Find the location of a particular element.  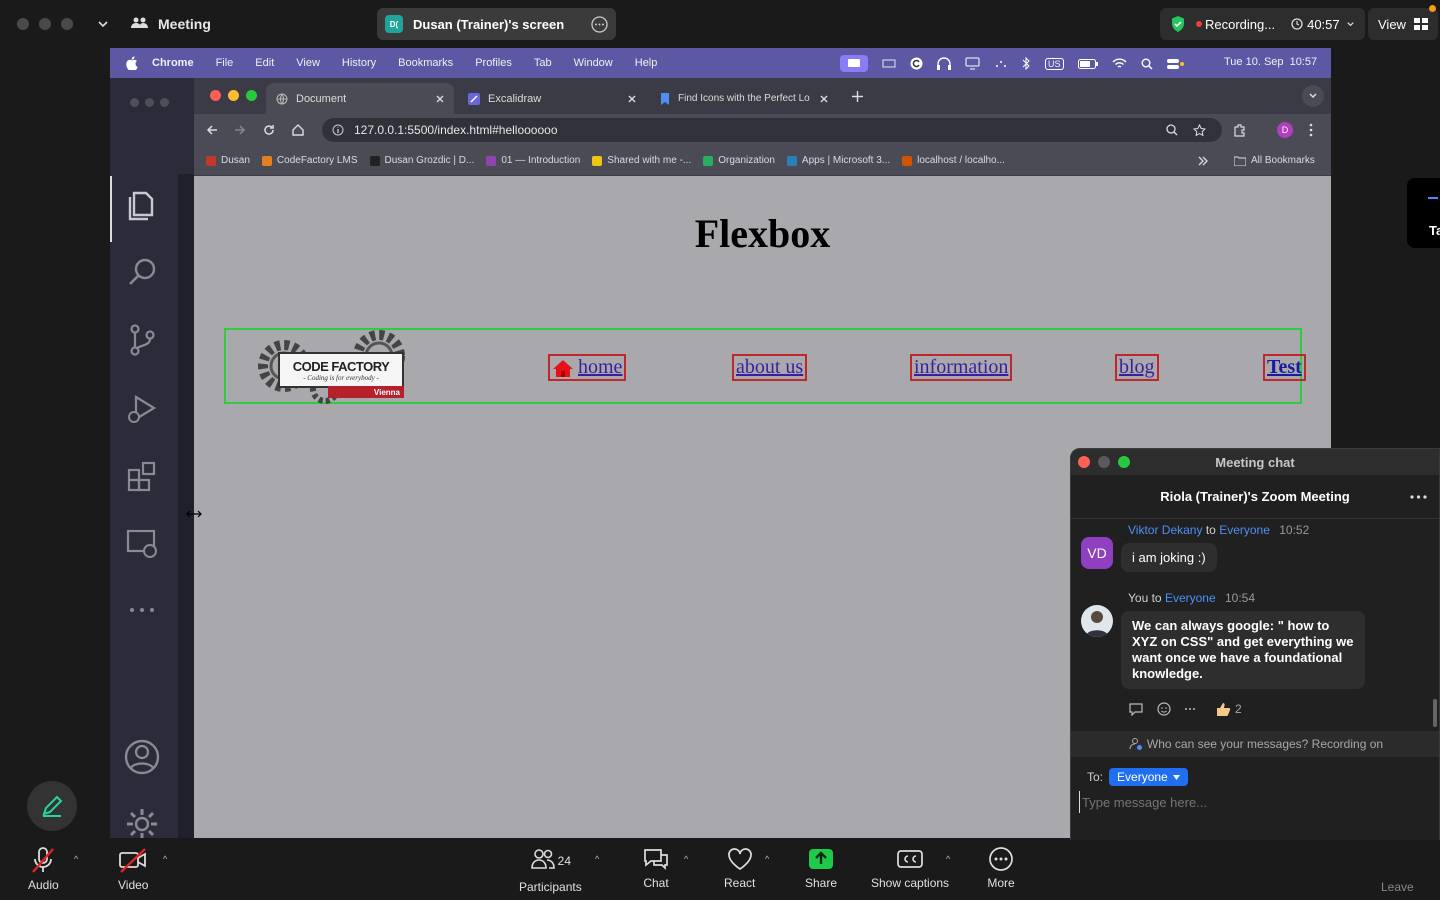

visibility-notice: Who can see your messages? Recording on is located at coordinates (1255, 744).